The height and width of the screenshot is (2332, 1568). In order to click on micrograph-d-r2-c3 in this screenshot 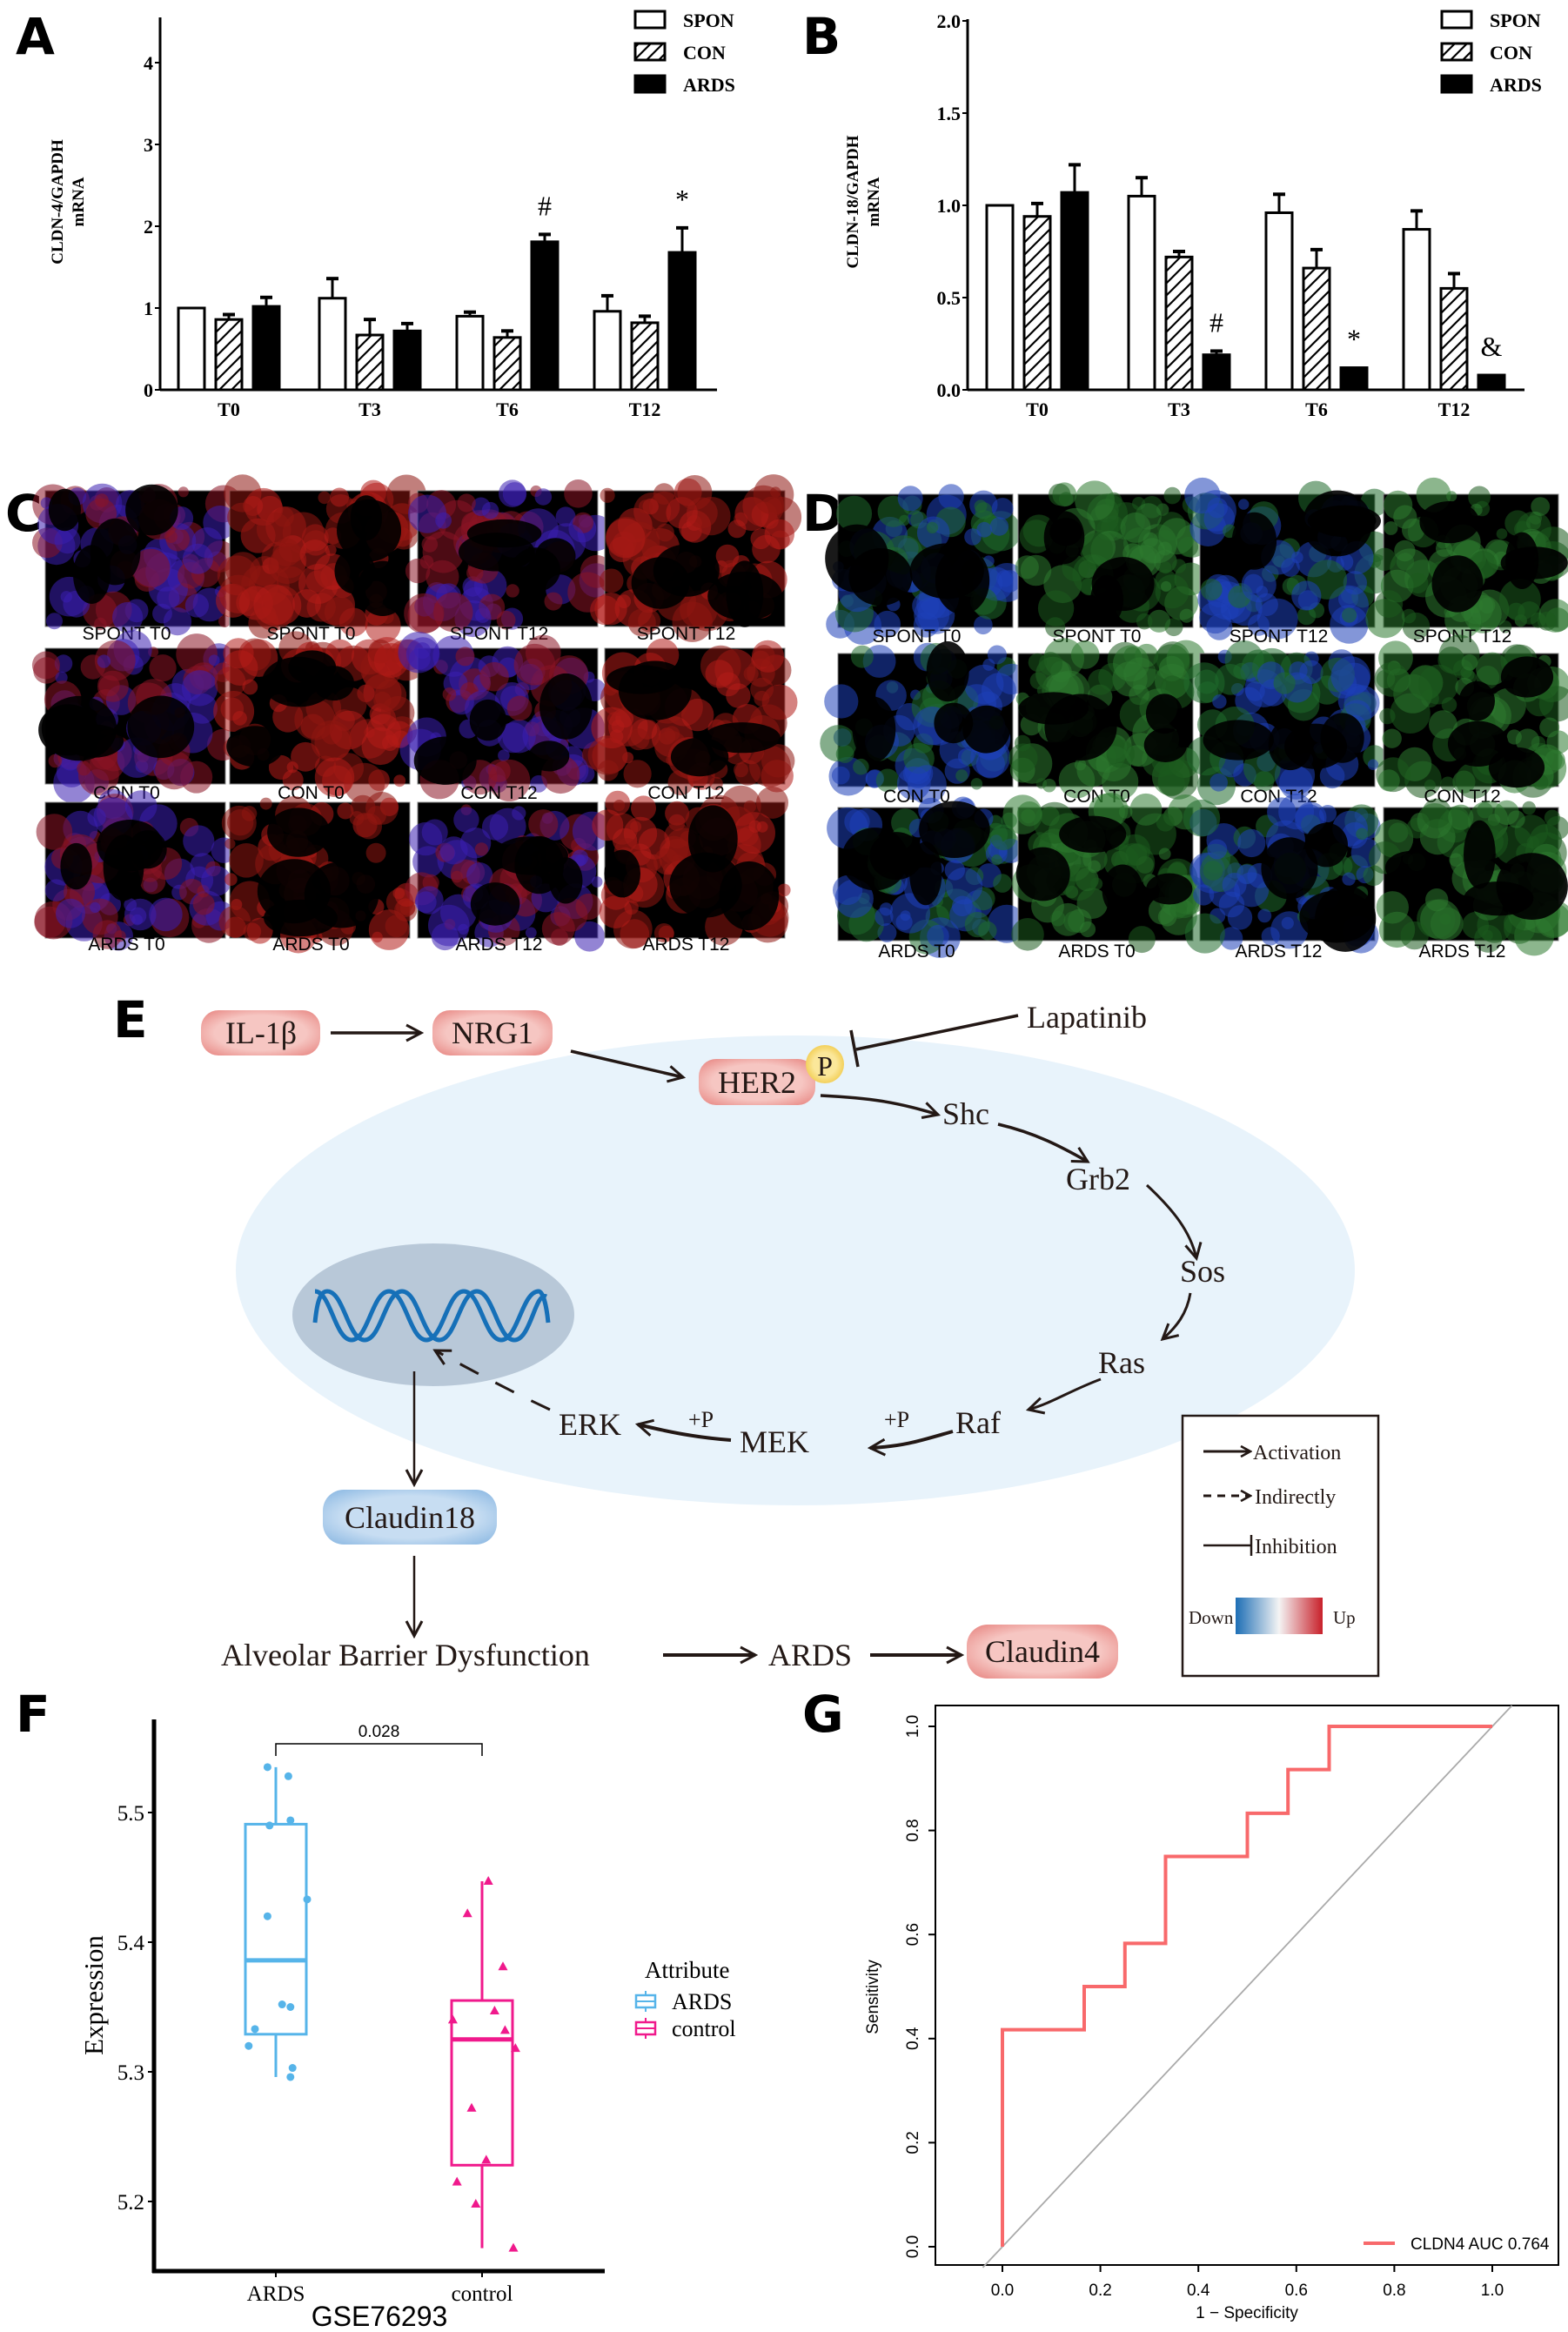, I will do `click(1285, 723)`.